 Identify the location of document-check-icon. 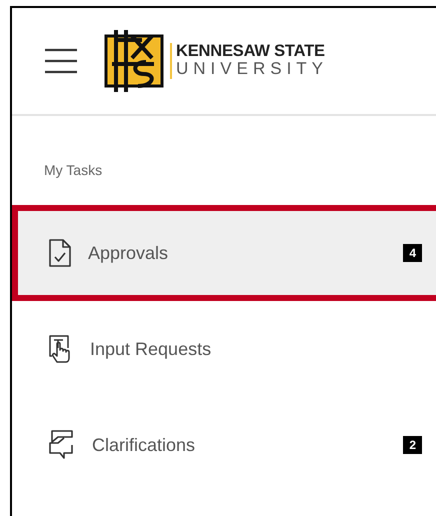
(60, 253).